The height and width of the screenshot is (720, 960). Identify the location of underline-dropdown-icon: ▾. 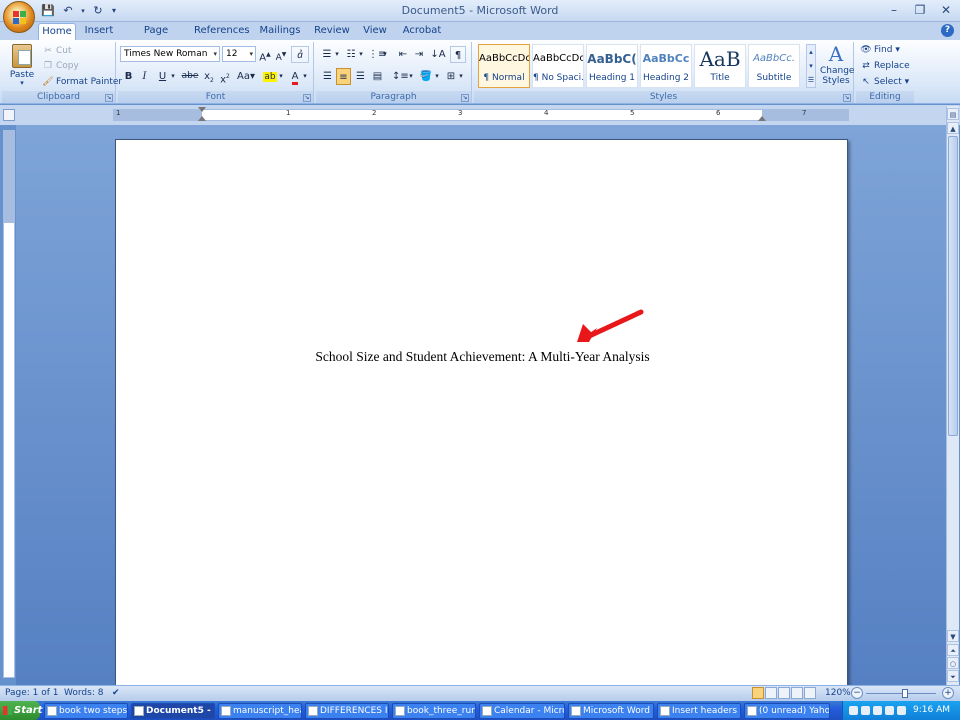
(173, 76).